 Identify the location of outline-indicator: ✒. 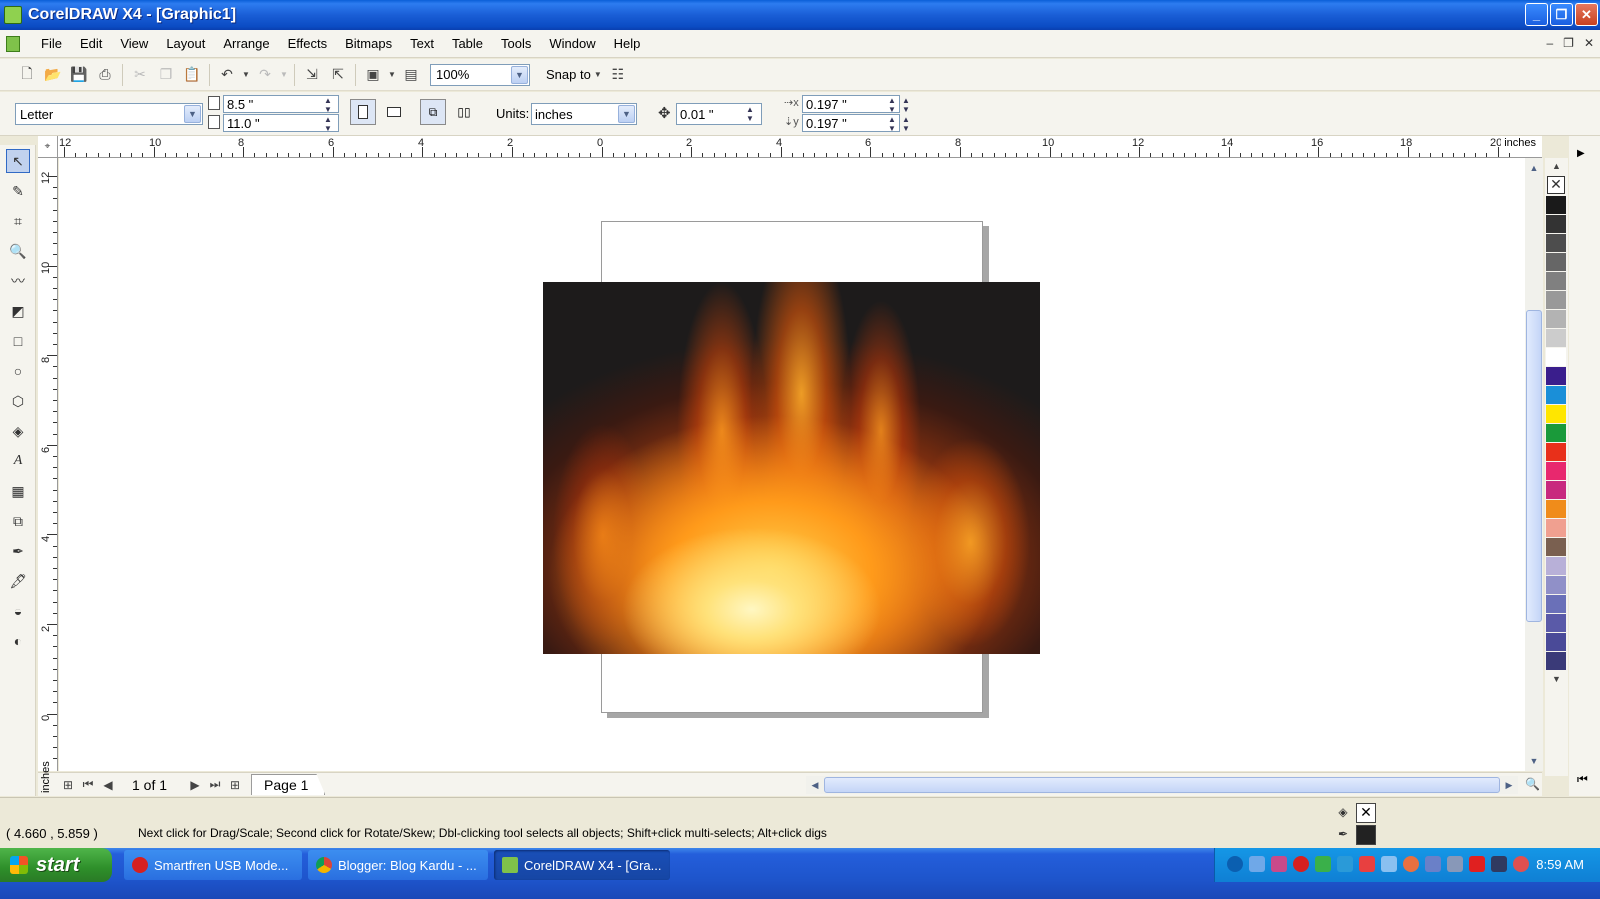
(1356, 835).